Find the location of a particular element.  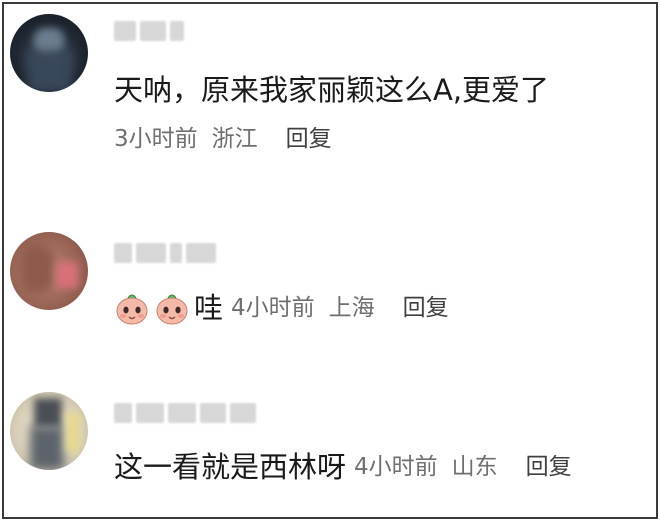

comment-meta: 这一看就是西林呀 4小时前 山东 回复 is located at coordinates (343, 467).